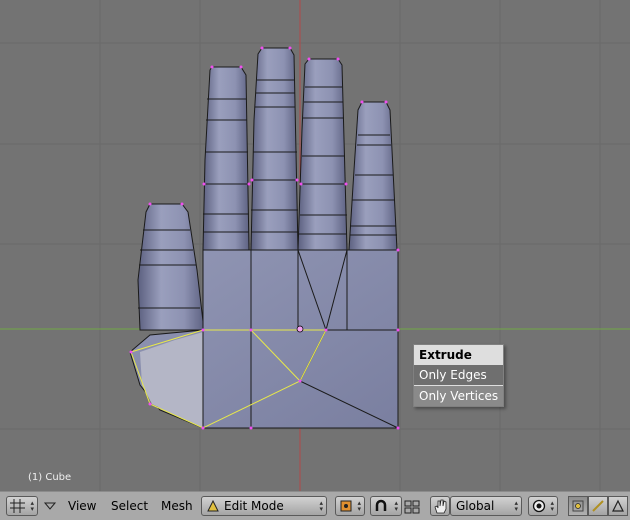  Describe the element at coordinates (322, 154) in the screenshot. I see `finger-ring` at that location.